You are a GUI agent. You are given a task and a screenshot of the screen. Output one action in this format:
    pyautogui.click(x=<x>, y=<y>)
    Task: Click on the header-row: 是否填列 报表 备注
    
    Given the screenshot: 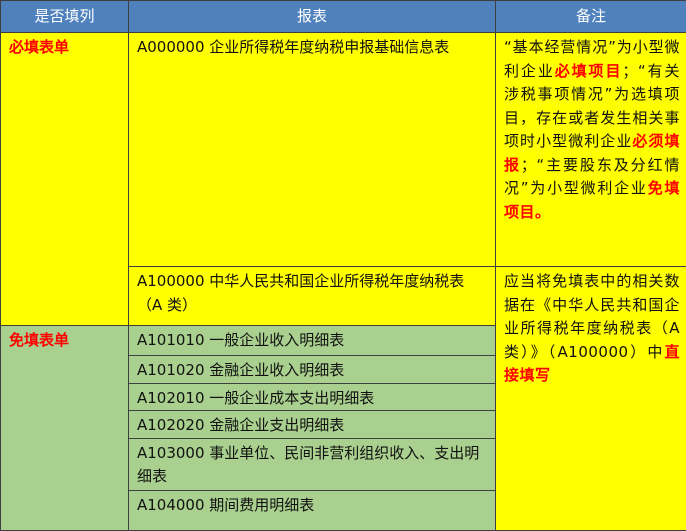 What is the action you would take?
    pyautogui.click(x=343, y=17)
    